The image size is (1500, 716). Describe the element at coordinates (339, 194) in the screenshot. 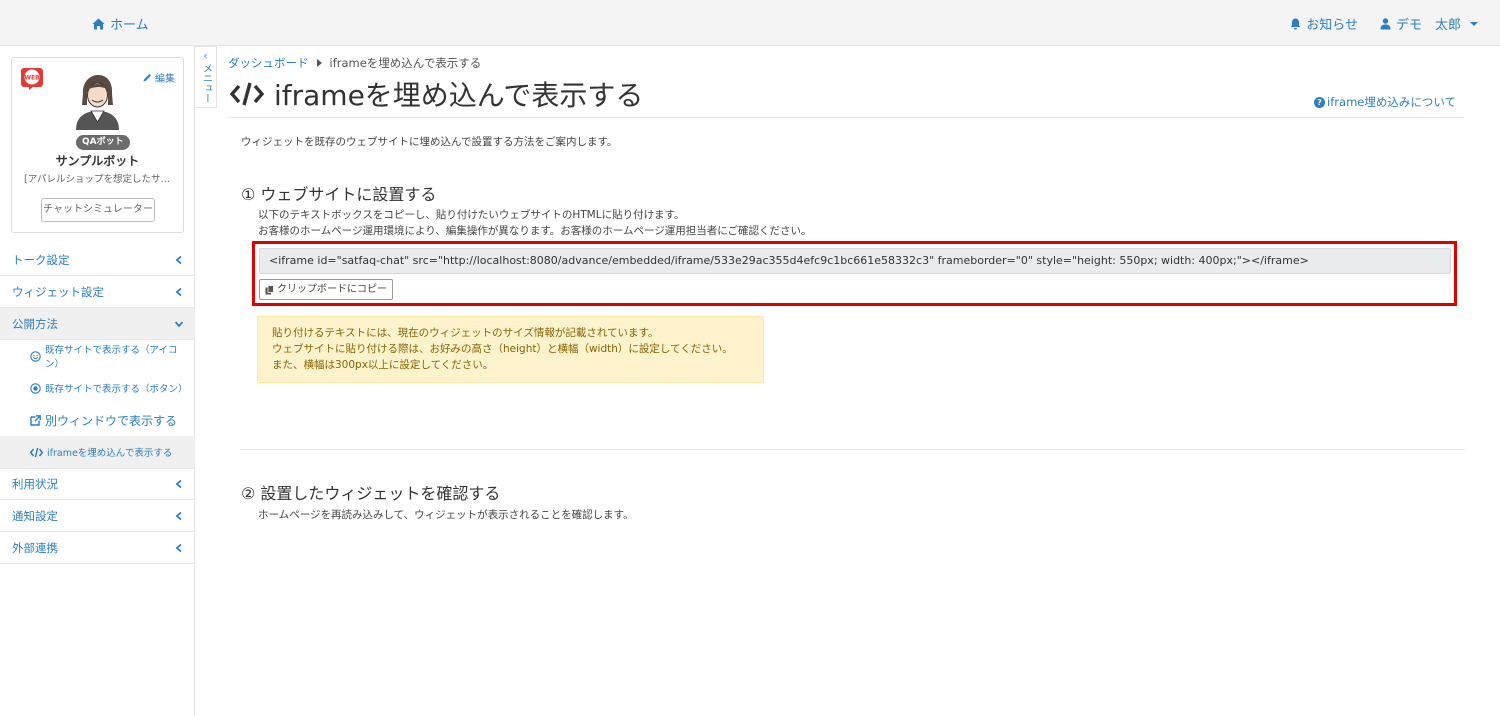

I see `step1-title: ① ウェブサイトに設置する` at that location.